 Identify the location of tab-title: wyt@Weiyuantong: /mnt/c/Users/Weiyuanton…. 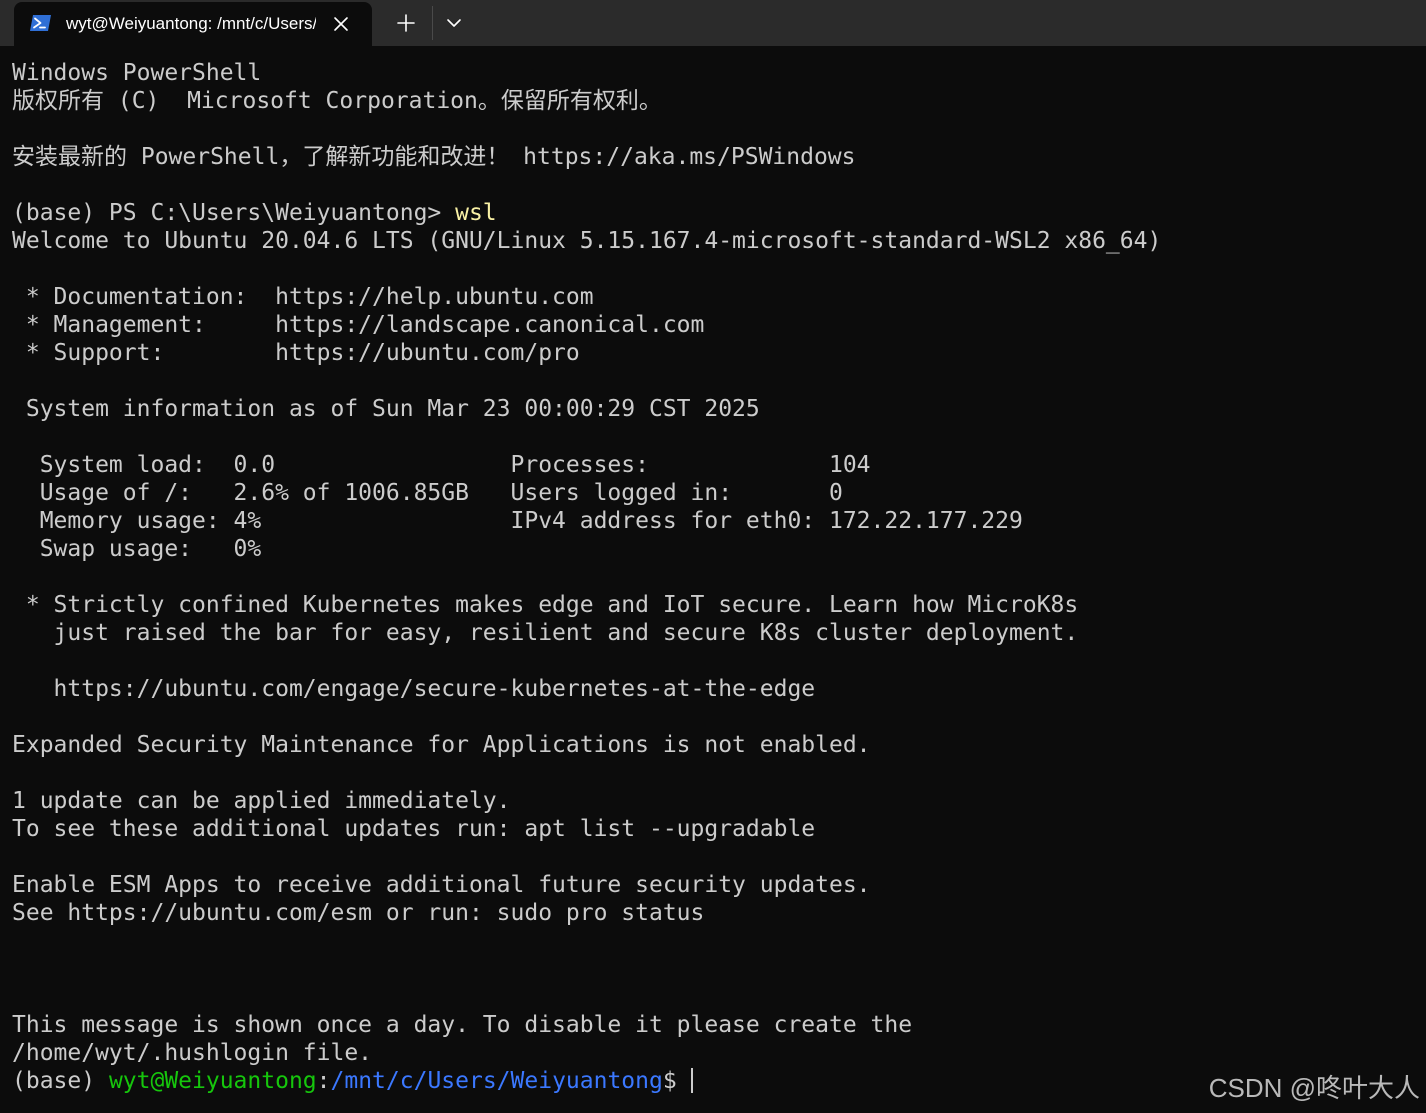
(191, 23).